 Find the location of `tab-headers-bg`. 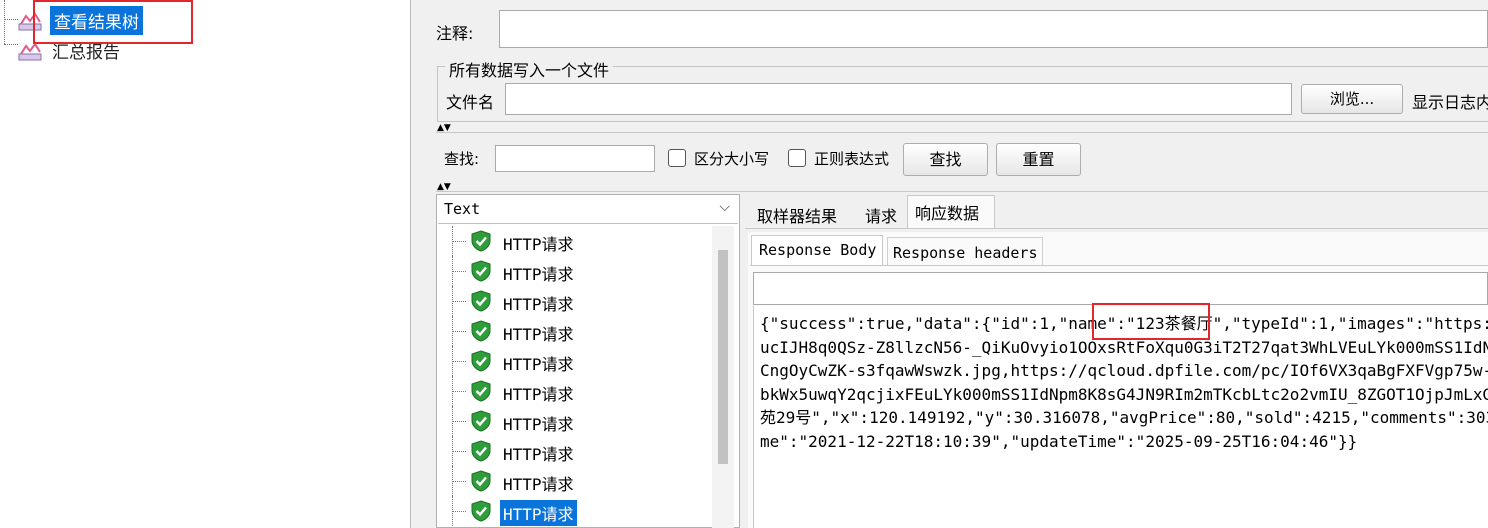

tab-headers-bg is located at coordinates (965, 251).